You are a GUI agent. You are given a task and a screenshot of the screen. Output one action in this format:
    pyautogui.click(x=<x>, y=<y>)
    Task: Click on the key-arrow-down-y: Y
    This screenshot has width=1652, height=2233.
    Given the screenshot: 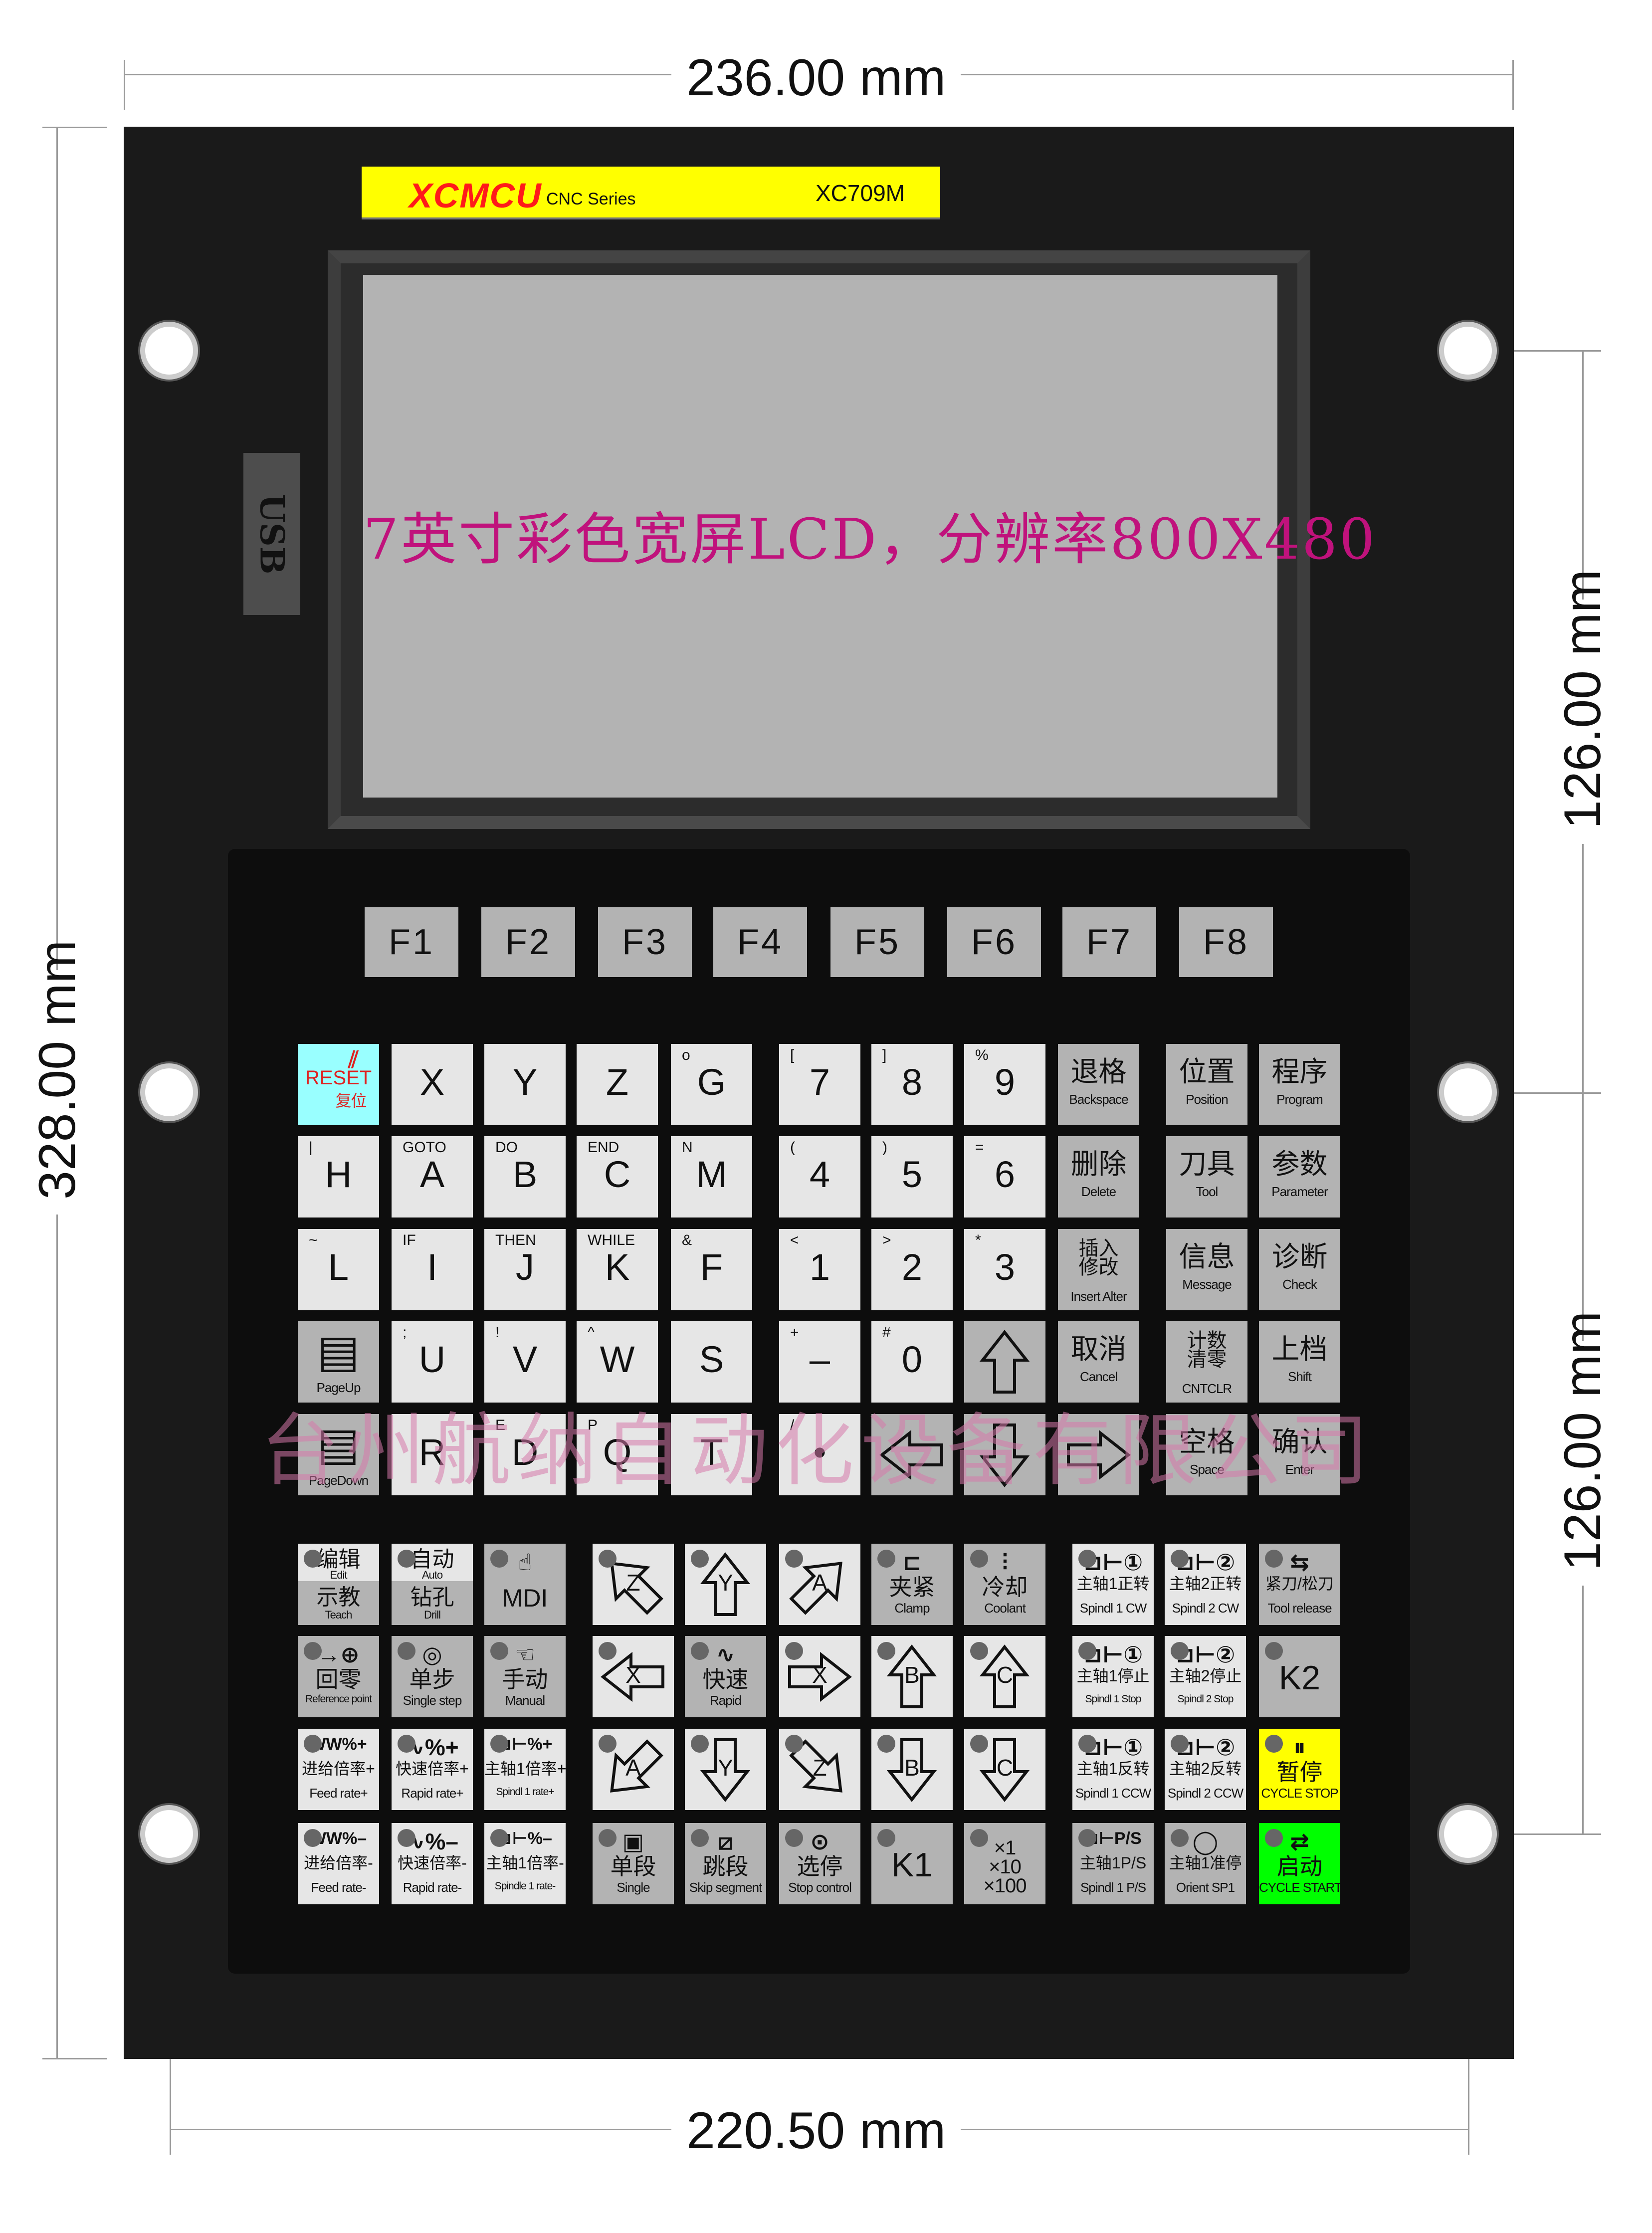 What is the action you would take?
    pyautogui.click(x=725, y=1770)
    